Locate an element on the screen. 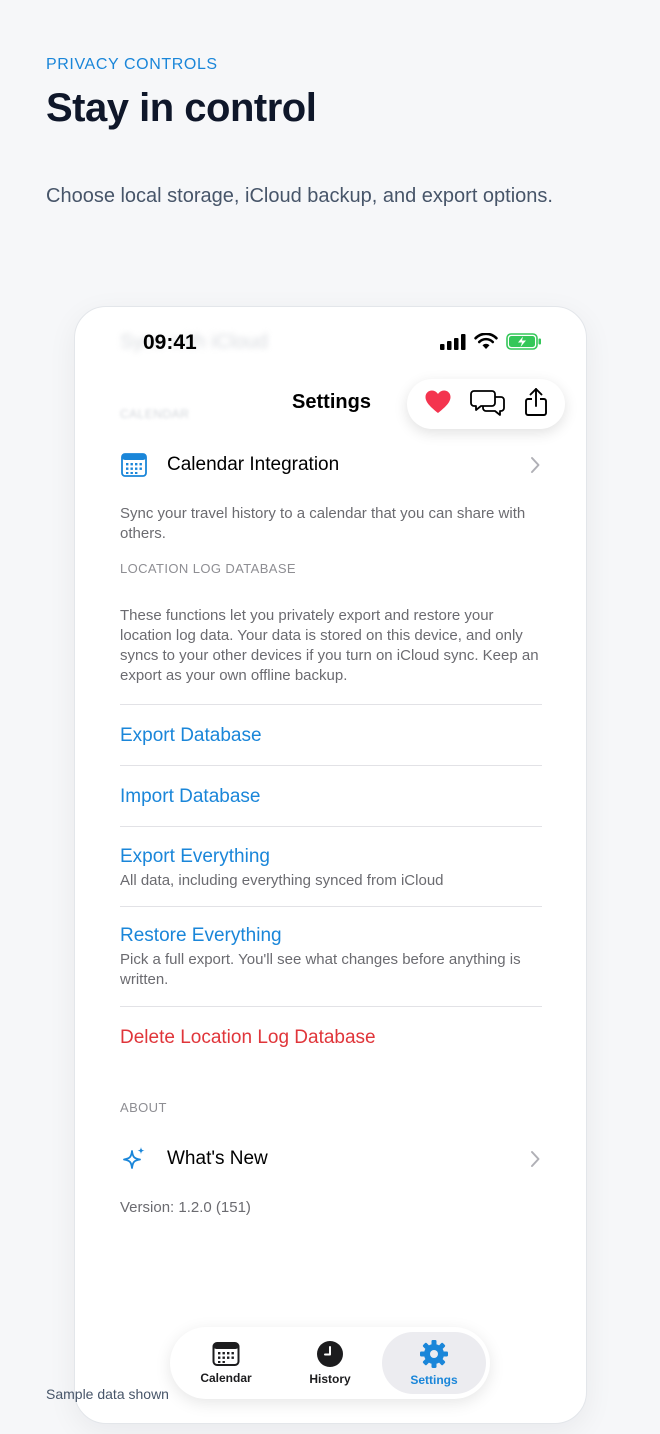  tab-history: History is located at coordinates (330, 1363).